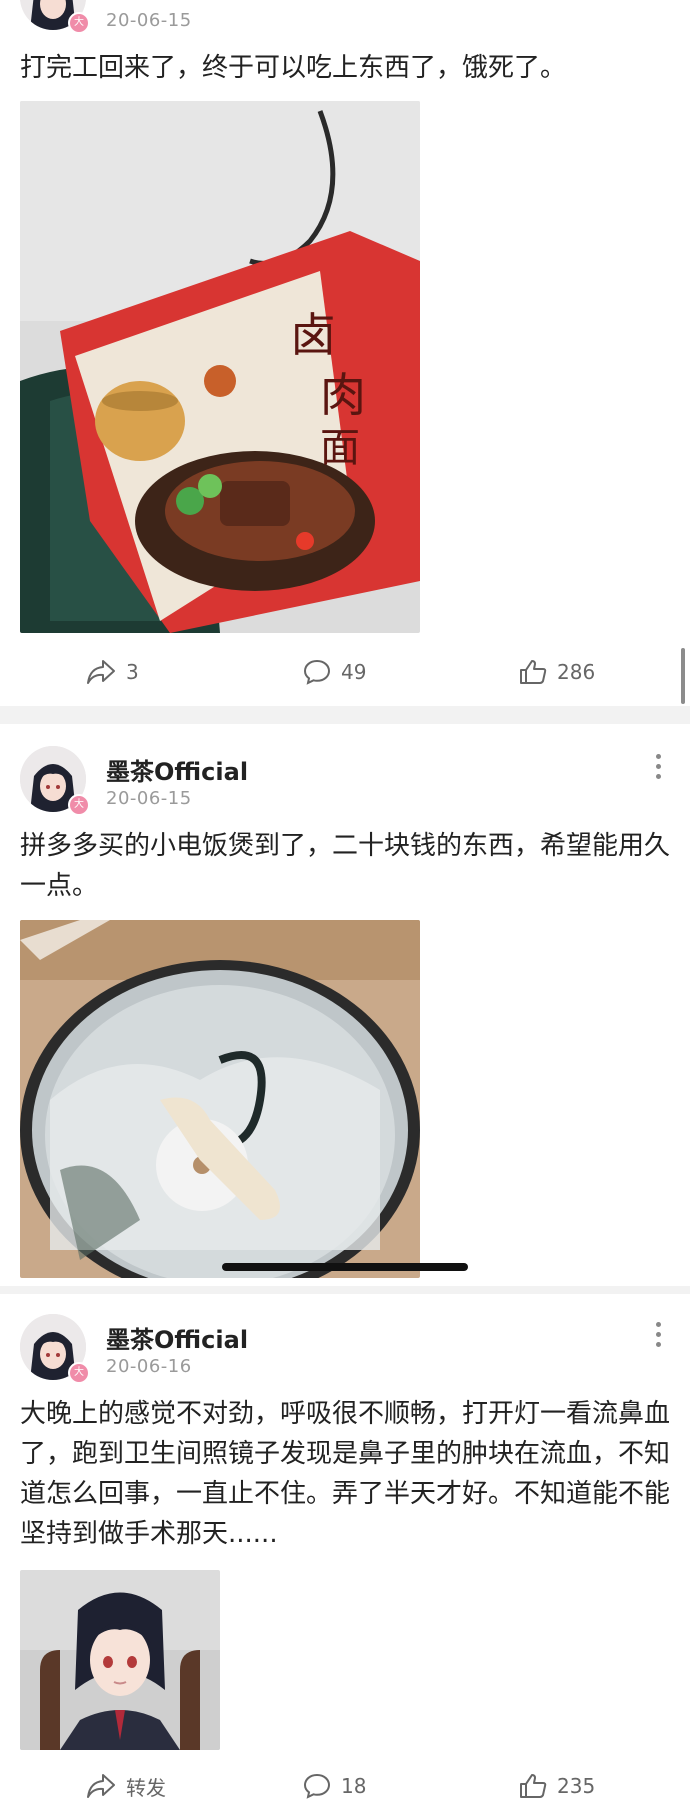  Describe the element at coordinates (343, 395) in the screenshot. I see `svg-text: 肉` at that location.